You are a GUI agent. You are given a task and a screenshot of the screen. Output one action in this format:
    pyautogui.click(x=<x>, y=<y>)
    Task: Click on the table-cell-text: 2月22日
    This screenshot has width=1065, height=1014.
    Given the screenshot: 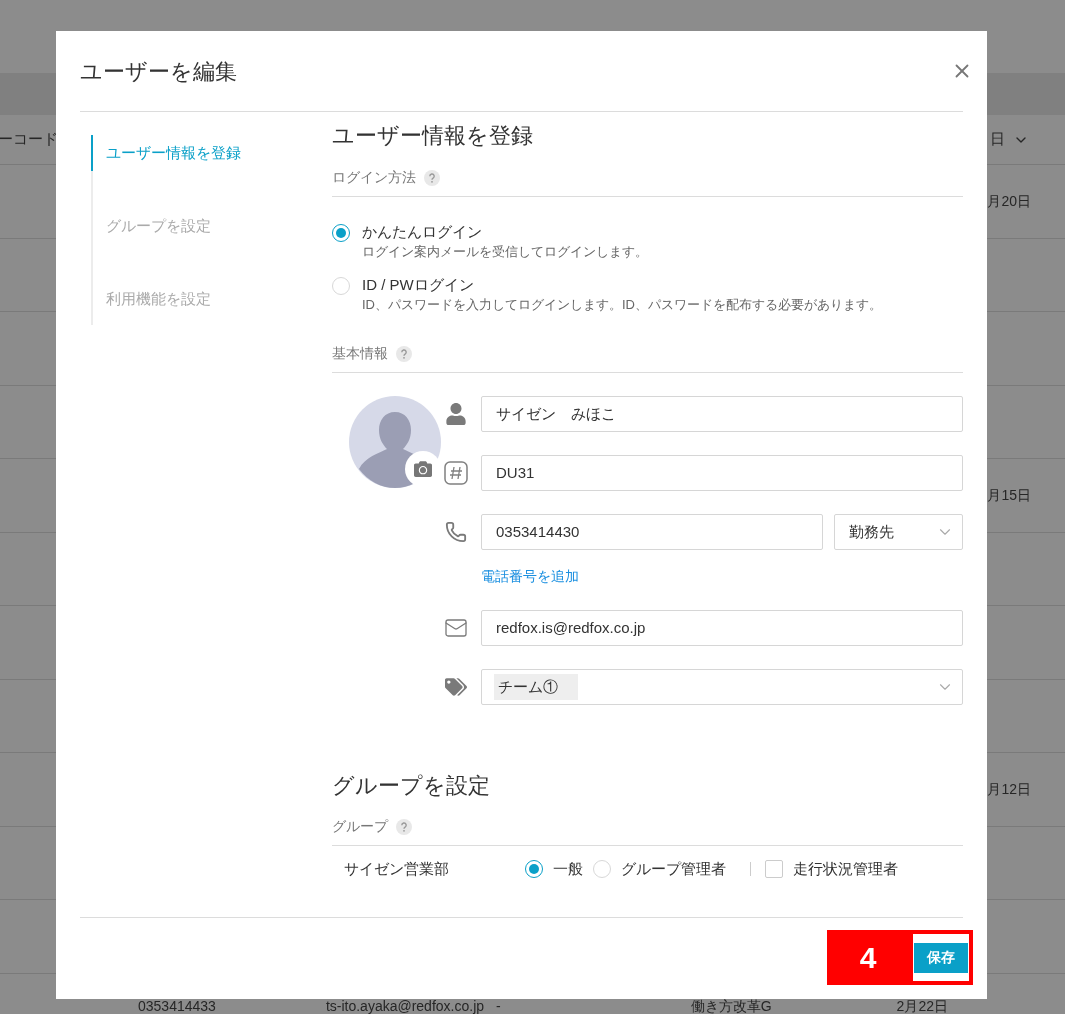 What is the action you would take?
    pyautogui.click(x=922, y=1005)
    